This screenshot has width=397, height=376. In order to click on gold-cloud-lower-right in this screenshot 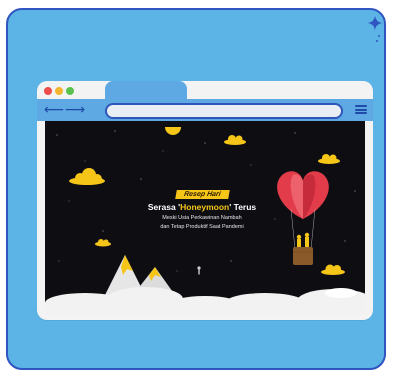, I will do `click(333, 269)`.